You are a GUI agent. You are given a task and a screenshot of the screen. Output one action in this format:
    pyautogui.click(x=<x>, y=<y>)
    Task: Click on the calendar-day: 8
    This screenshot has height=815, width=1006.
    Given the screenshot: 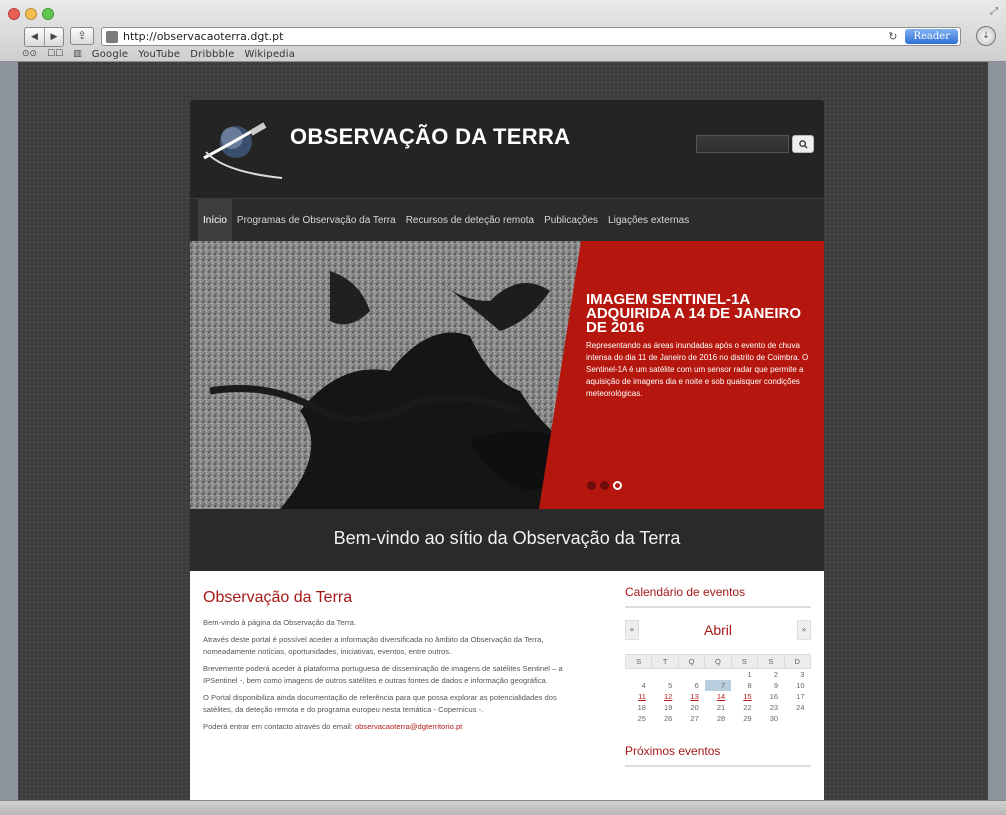 What is the action you would take?
    pyautogui.click(x=749, y=685)
    